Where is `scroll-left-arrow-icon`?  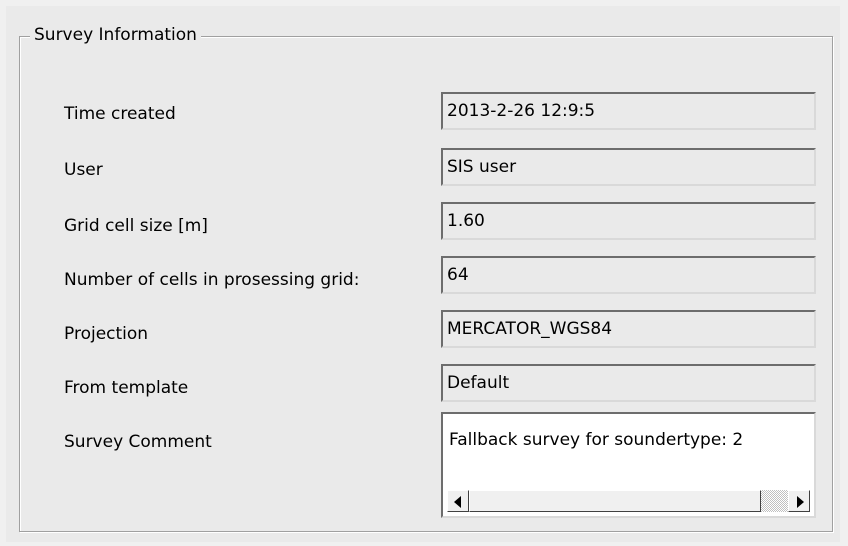
scroll-left-arrow-icon is located at coordinates (457, 502).